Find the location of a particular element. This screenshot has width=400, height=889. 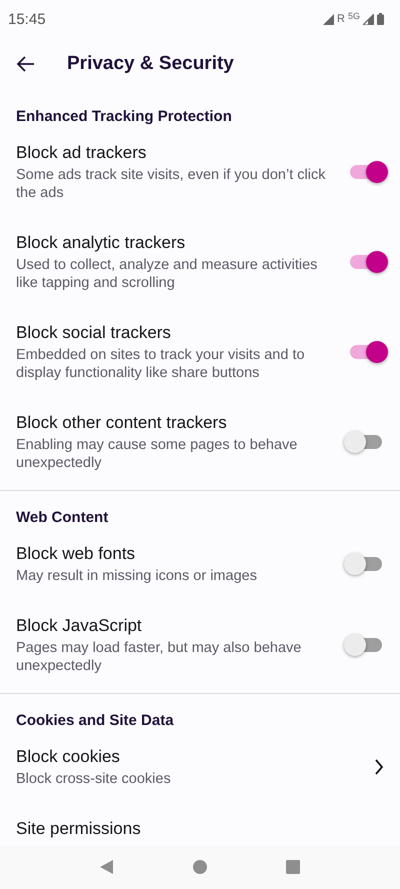

setting-description: Block cross-site cookies is located at coordinates (94, 779).